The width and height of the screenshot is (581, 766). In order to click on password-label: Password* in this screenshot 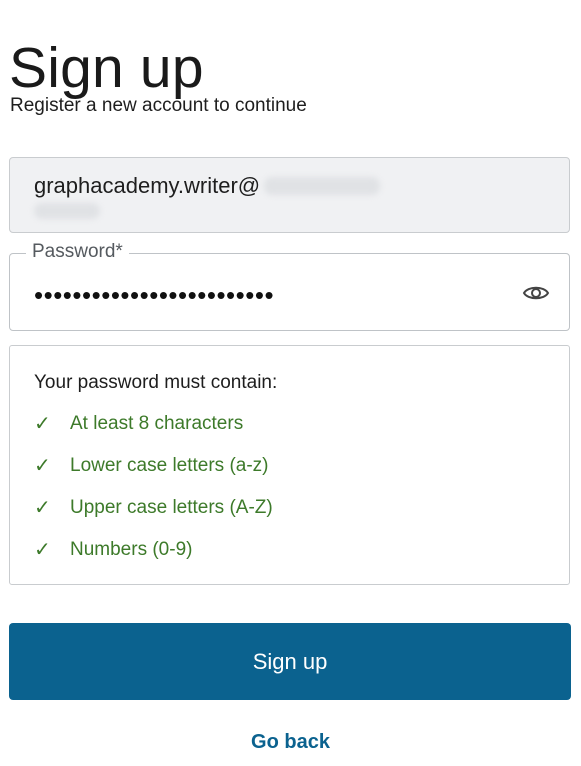, I will do `click(77, 252)`.